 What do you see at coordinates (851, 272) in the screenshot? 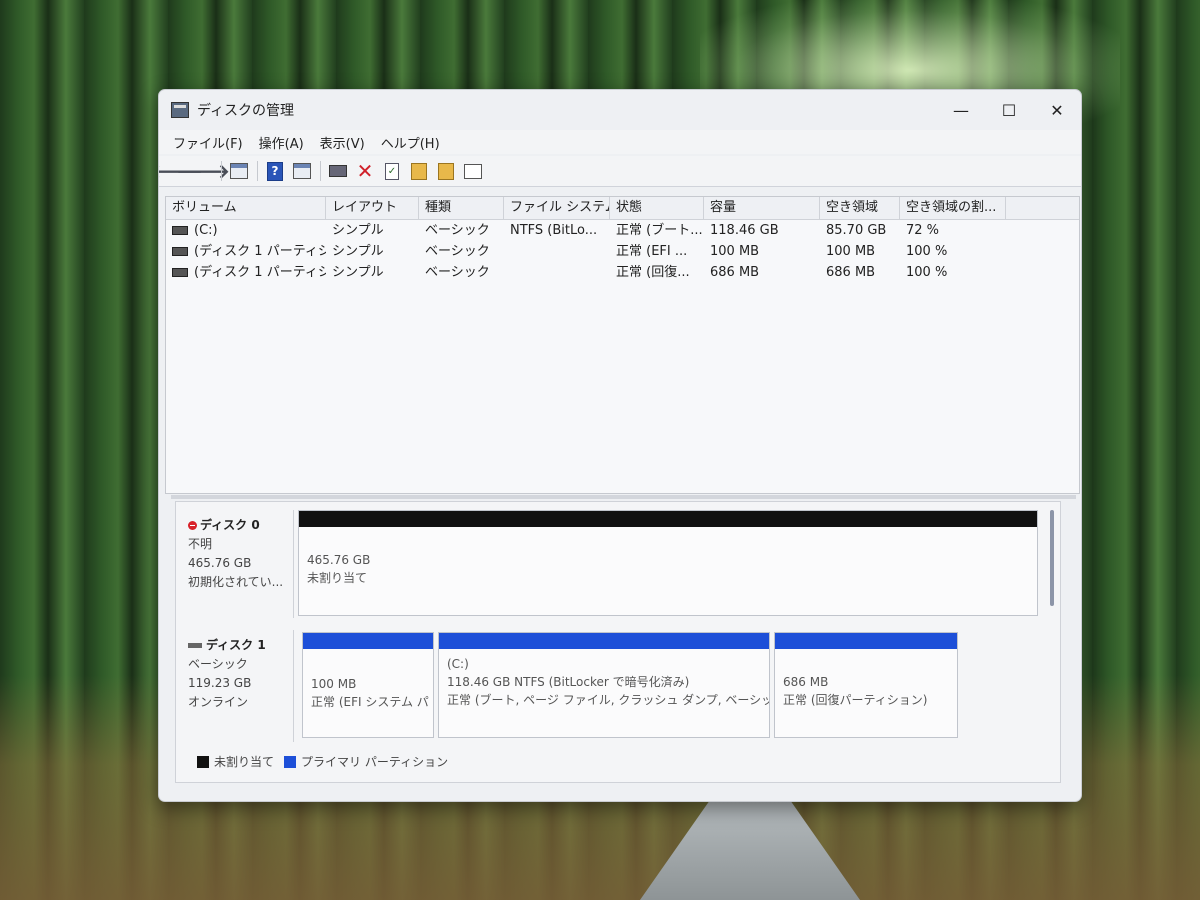
I see `cell-free-space: 686 MB` at bounding box center [851, 272].